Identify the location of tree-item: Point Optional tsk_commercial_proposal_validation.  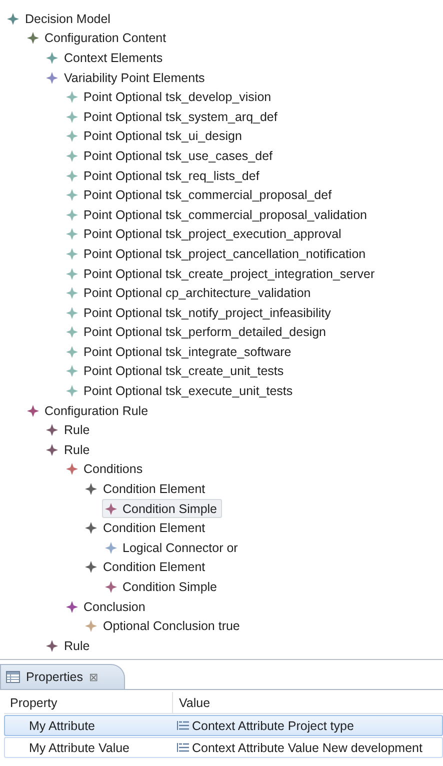
(217, 214).